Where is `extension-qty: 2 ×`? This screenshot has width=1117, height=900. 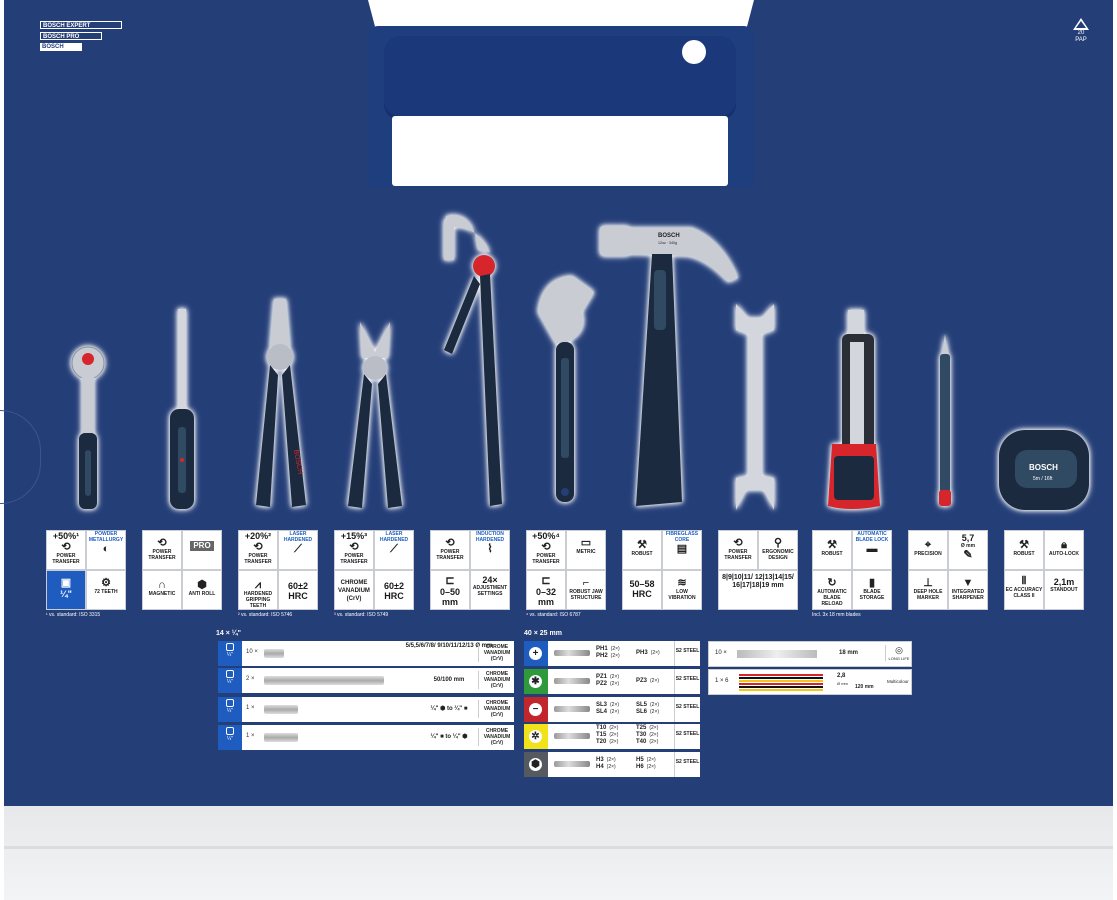 extension-qty: 2 × is located at coordinates (250, 679).